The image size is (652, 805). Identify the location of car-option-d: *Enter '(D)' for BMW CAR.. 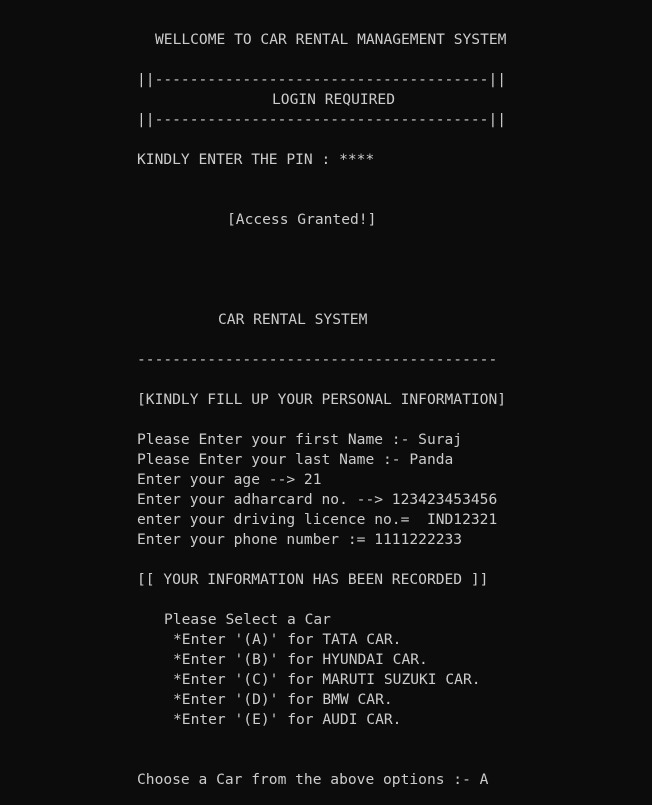
(283, 699).